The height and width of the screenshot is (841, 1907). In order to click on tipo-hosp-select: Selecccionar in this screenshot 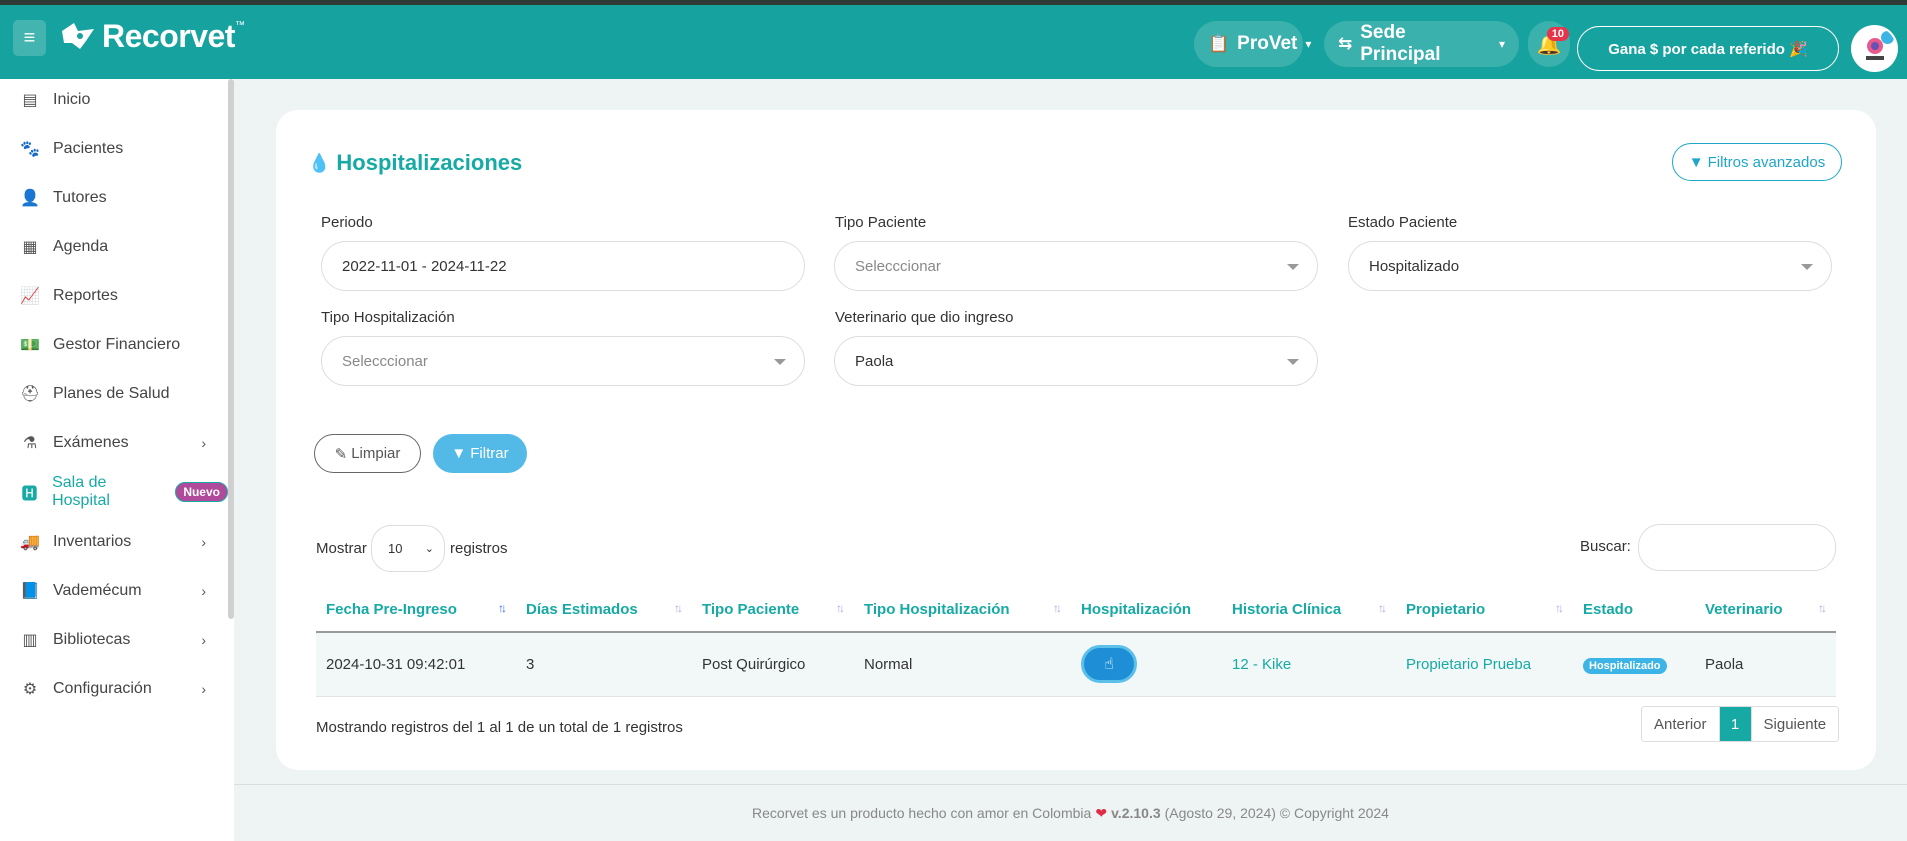, I will do `click(563, 361)`.